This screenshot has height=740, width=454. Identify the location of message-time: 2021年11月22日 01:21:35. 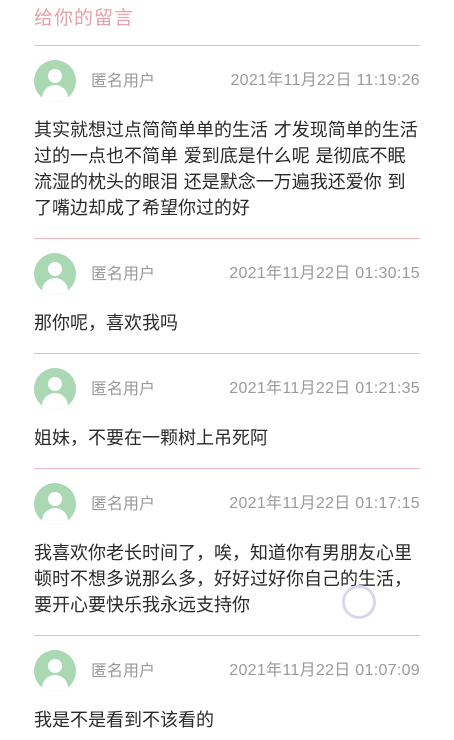
(324, 388).